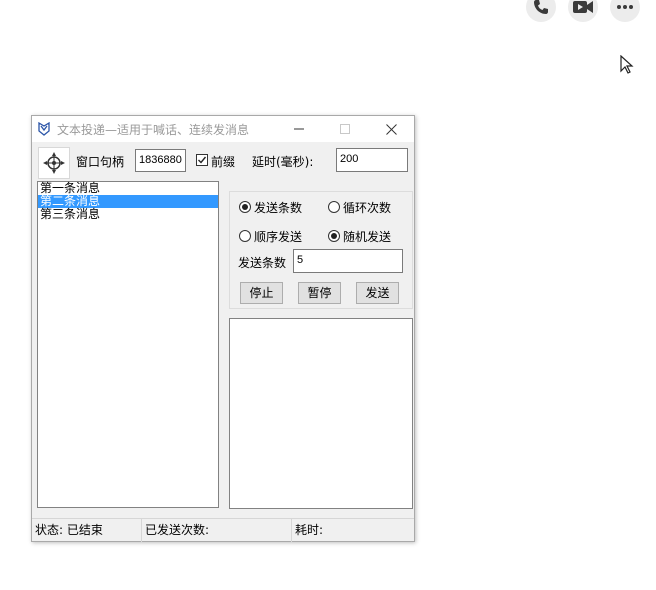 The image size is (656, 590). I want to click on mouse-cursor, so click(627, 66).